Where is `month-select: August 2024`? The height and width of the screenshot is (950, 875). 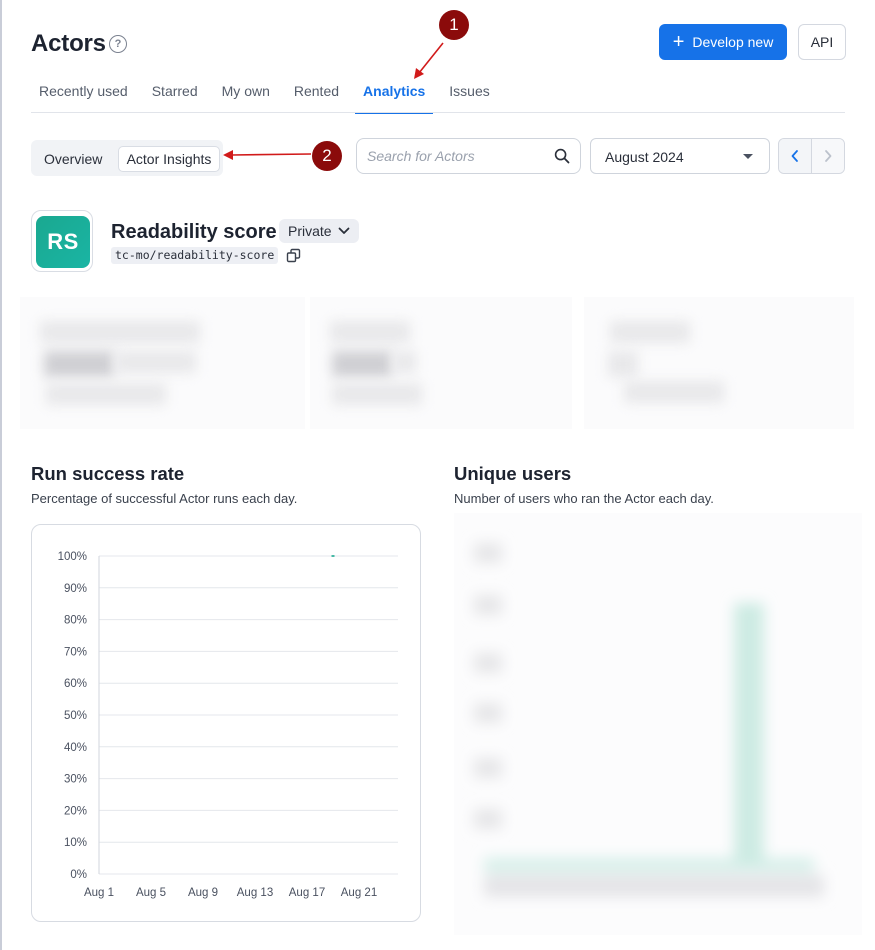 month-select: August 2024 is located at coordinates (680, 156).